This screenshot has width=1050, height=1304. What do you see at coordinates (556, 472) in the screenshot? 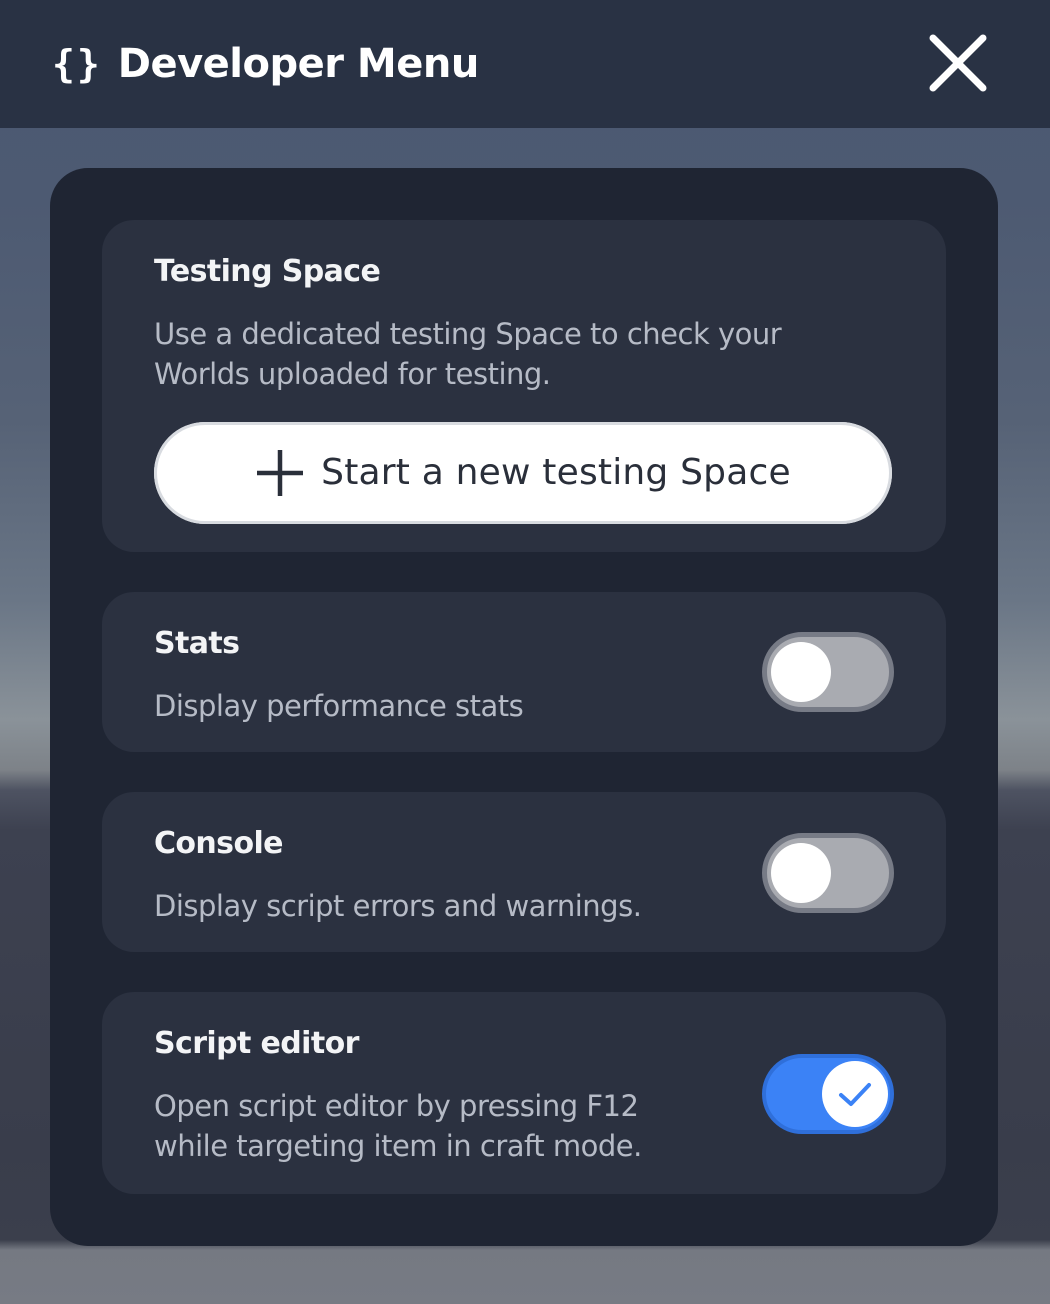
I see `start-testing-space-label: Start a new testing Space` at bounding box center [556, 472].